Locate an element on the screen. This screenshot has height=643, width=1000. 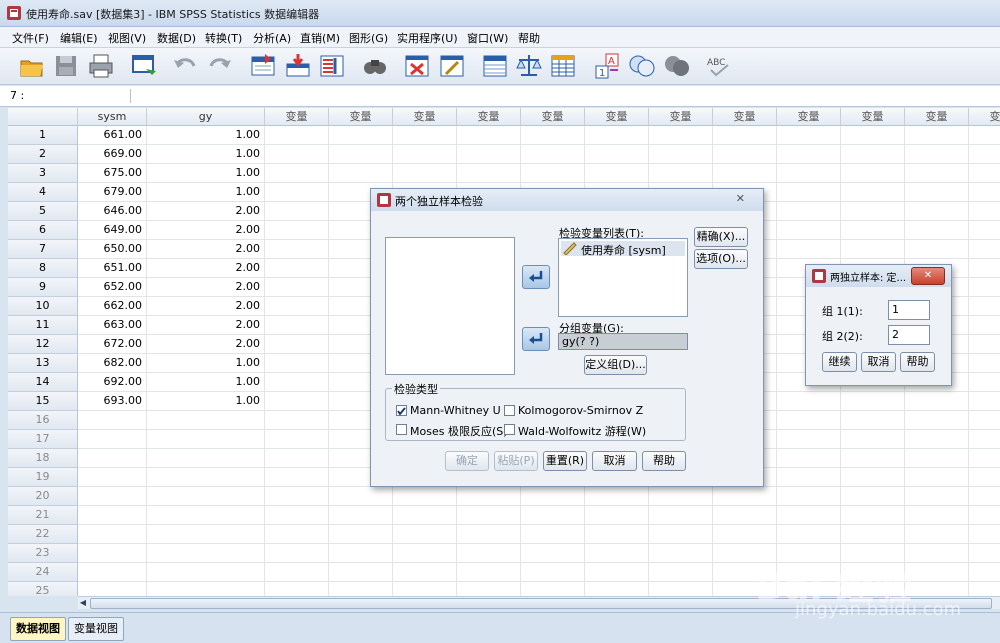
undo-icon is located at coordinates (185, 66).